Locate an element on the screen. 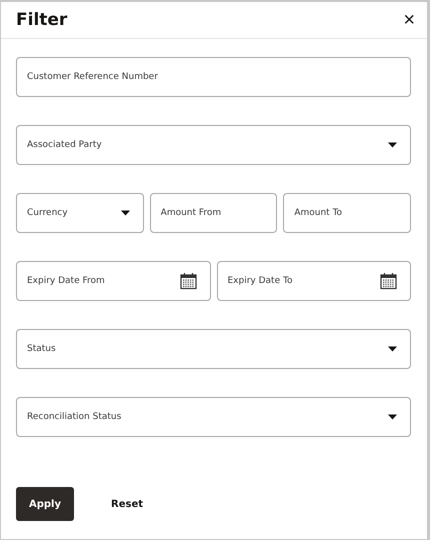 Image resolution: width=435 pixels, height=544 pixels. input-field: Customer Reference Number is located at coordinates (213, 77).